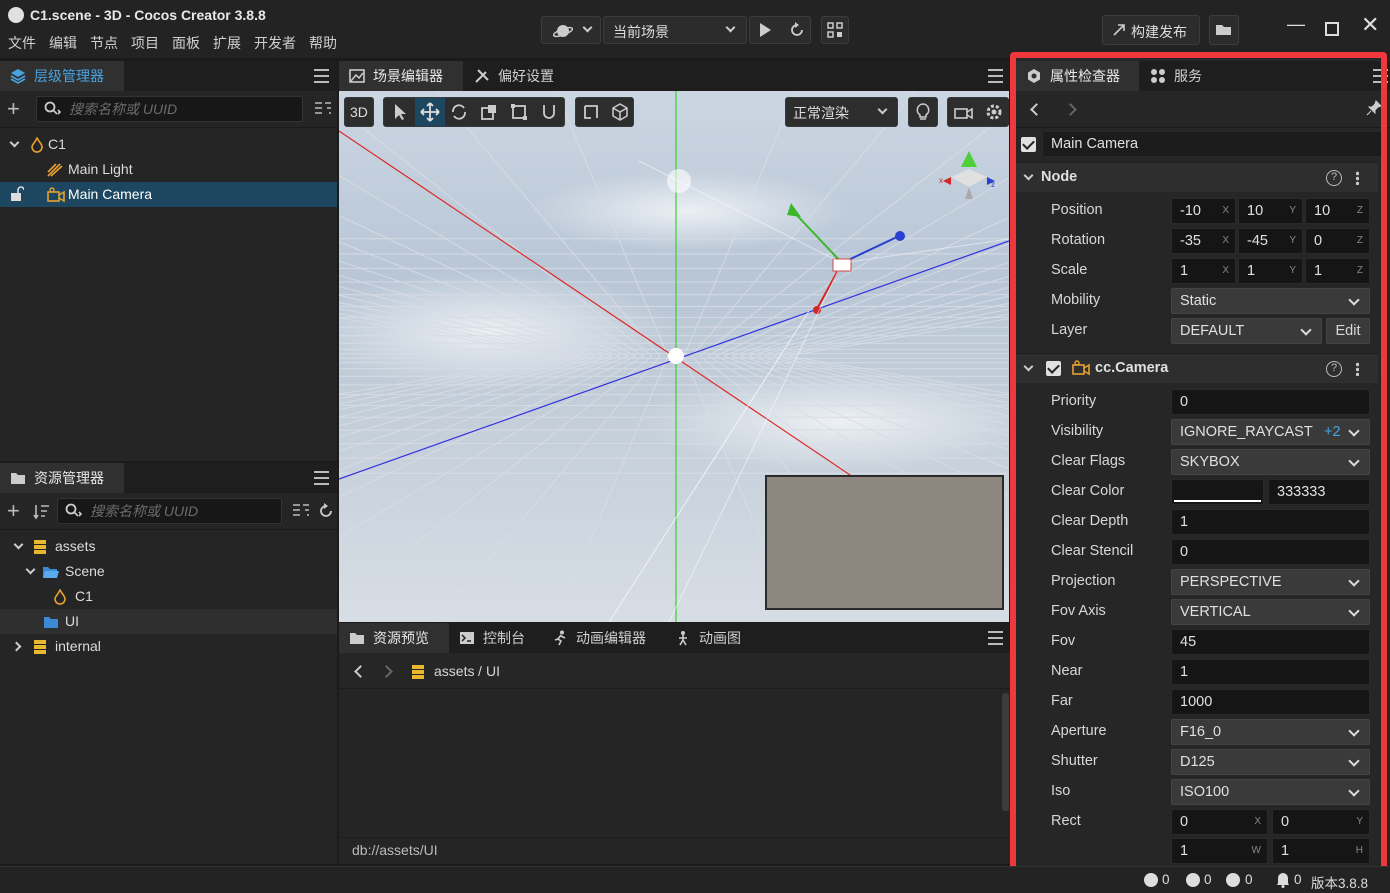  Describe the element at coordinates (321, 76) in the screenshot. I see `hierarchy-menu-icon` at that location.